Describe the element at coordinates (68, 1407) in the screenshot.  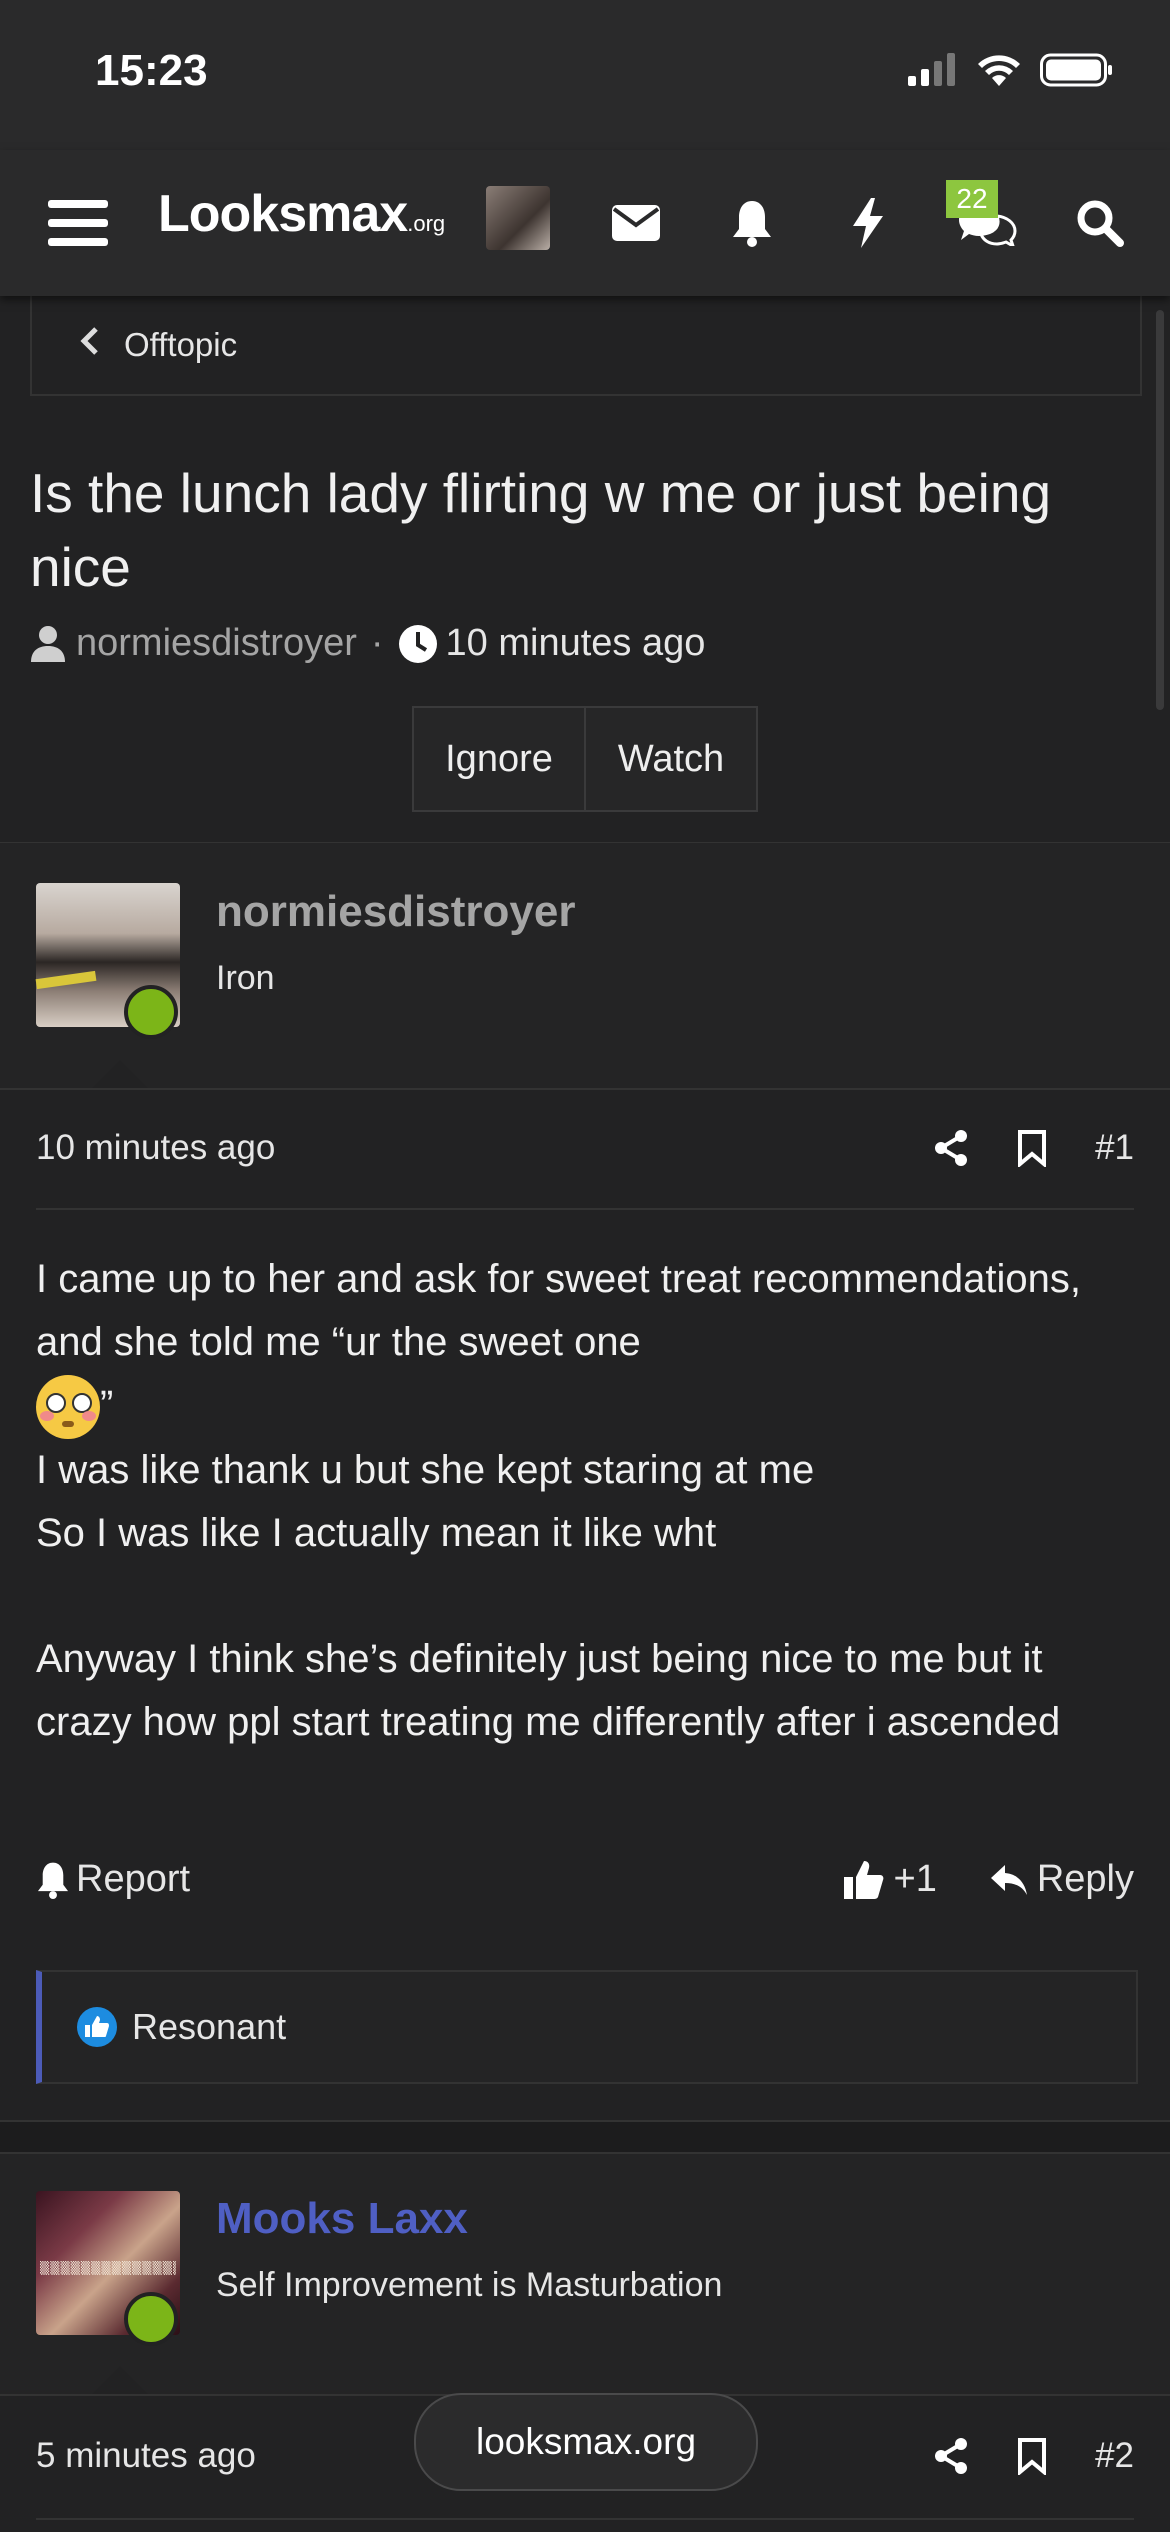
I see `flushed-face-emoji-icon` at that location.